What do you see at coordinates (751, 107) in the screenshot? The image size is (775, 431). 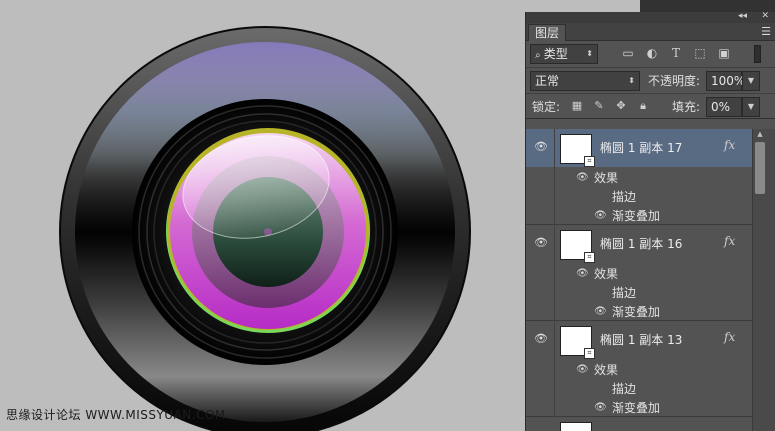 I see `fill-dropdown-button: ▼` at bounding box center [751, 107].